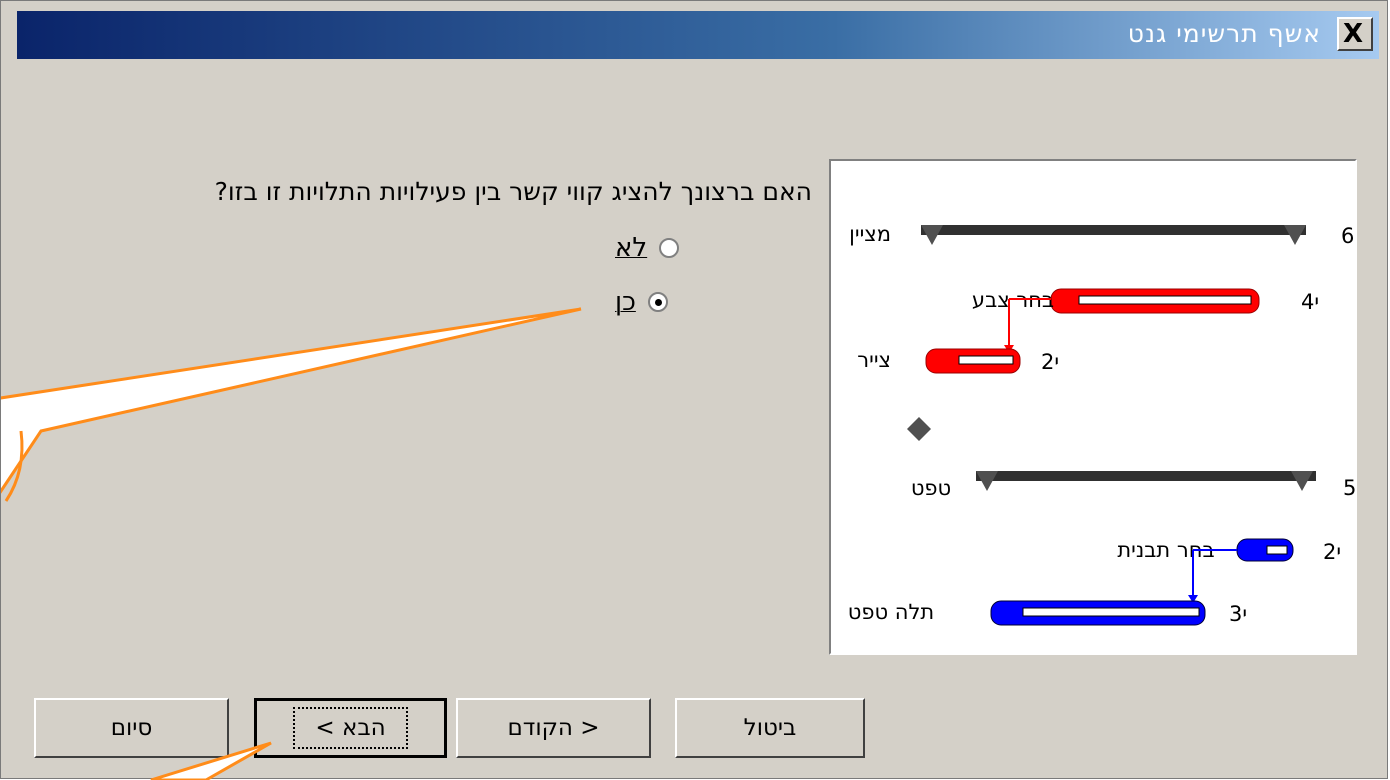 The image size is (1390, 780). What do you see at coordinates (1332, 552) in the screenshot?
I see `duration-row-5: 2י` at bounding box center [1332, 552].